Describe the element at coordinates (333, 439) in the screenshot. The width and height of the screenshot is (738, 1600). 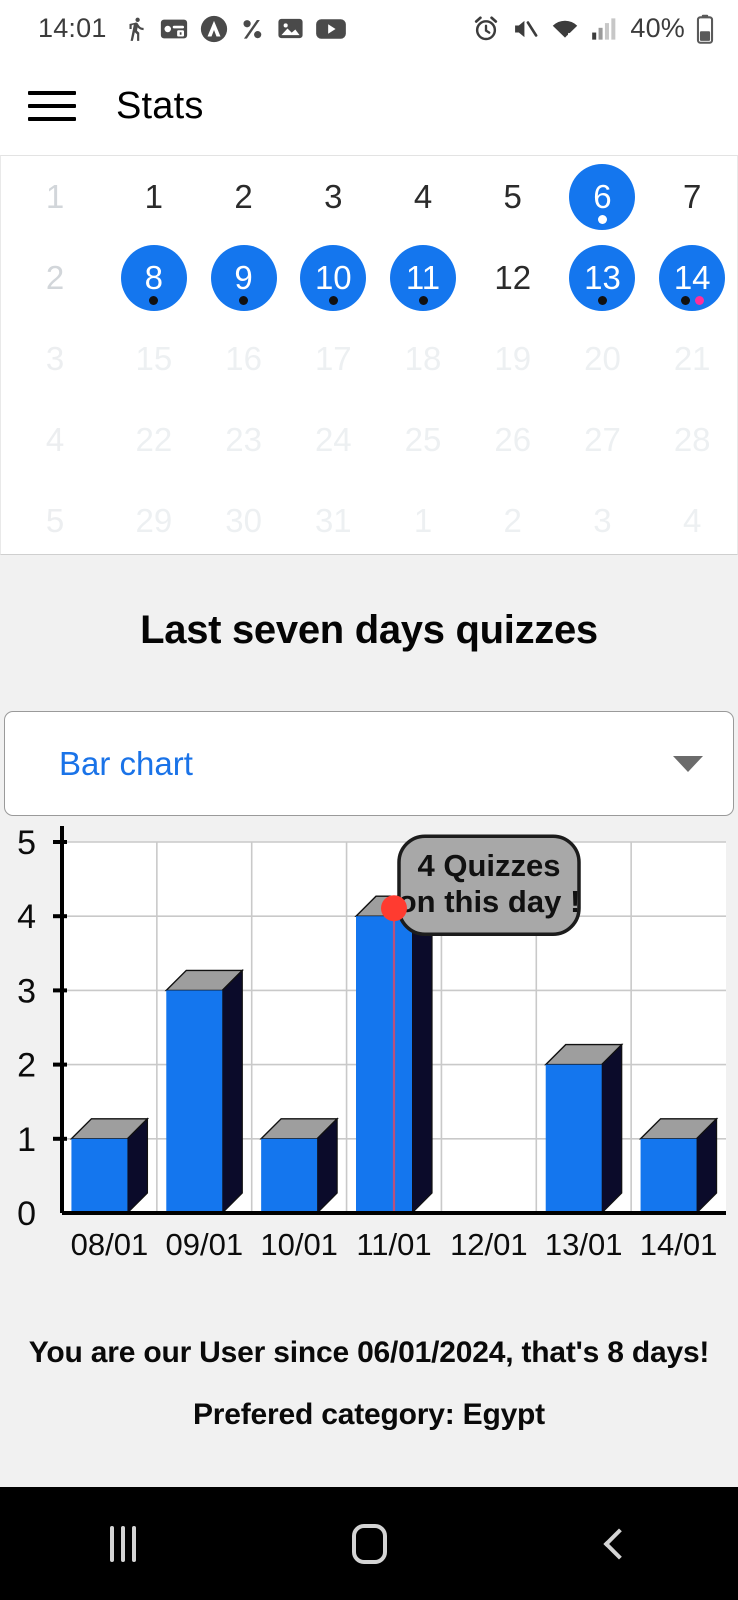
I see `calendar-day-cell: 24` at that location.